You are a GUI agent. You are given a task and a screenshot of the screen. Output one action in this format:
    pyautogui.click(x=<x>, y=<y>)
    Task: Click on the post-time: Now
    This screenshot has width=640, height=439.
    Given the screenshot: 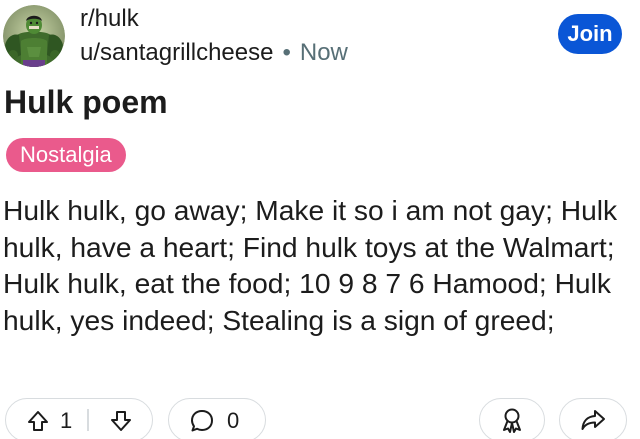 What is the action you would take?
    pyautogui.click(x=323, y=52)
    